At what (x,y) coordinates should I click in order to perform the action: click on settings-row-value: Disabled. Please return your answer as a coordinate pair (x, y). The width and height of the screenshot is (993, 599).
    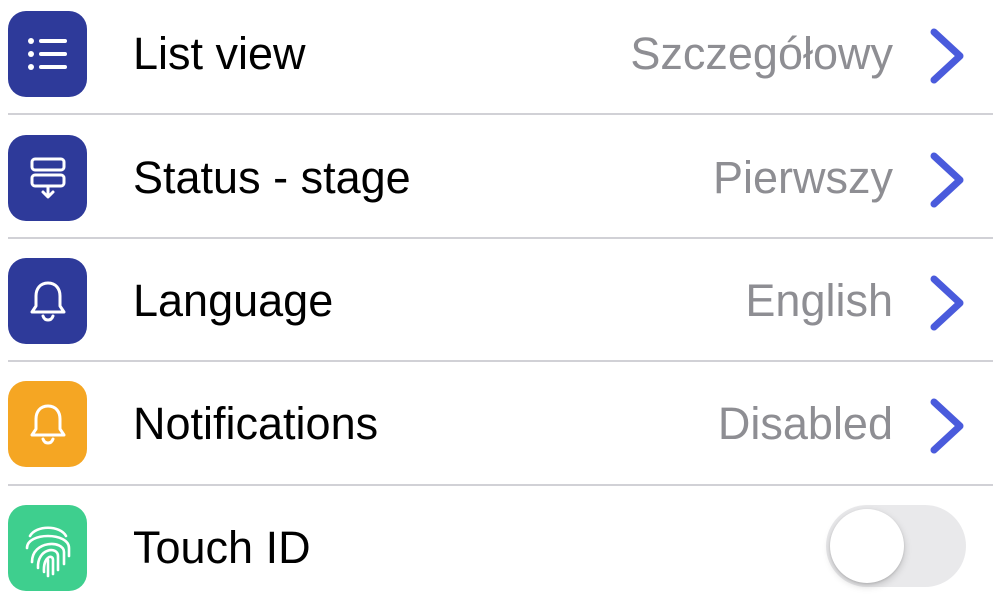
    Looking at the image, I should click on (805, 423).